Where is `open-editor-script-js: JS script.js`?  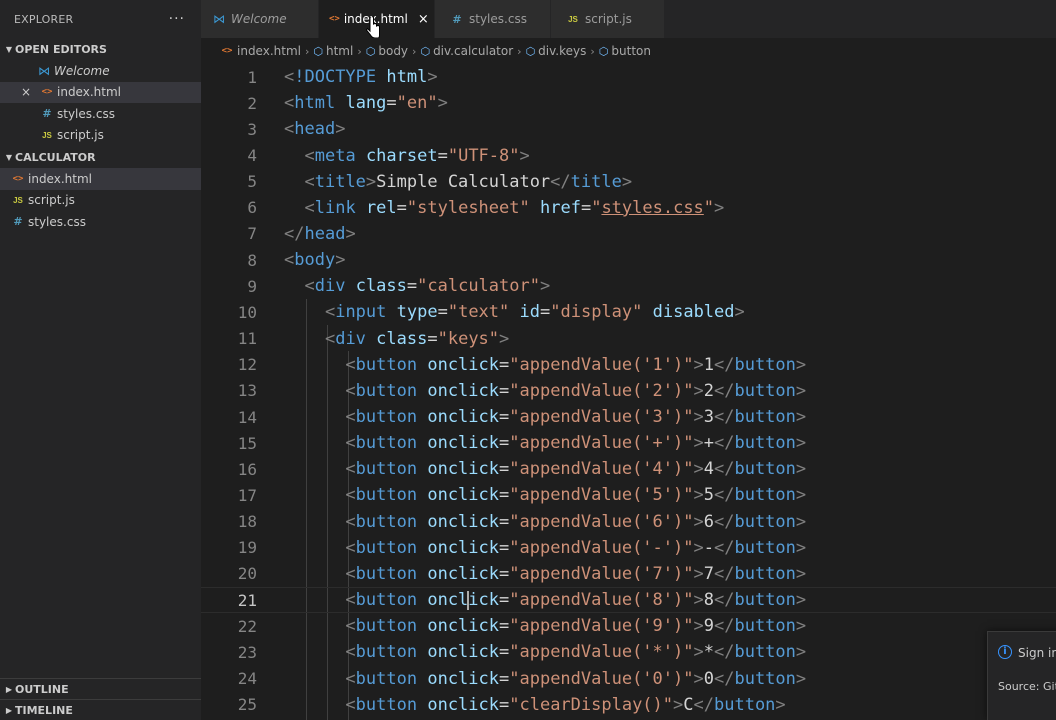
open-editor-script-js: JS script.js is located at coordinates (100, 136).